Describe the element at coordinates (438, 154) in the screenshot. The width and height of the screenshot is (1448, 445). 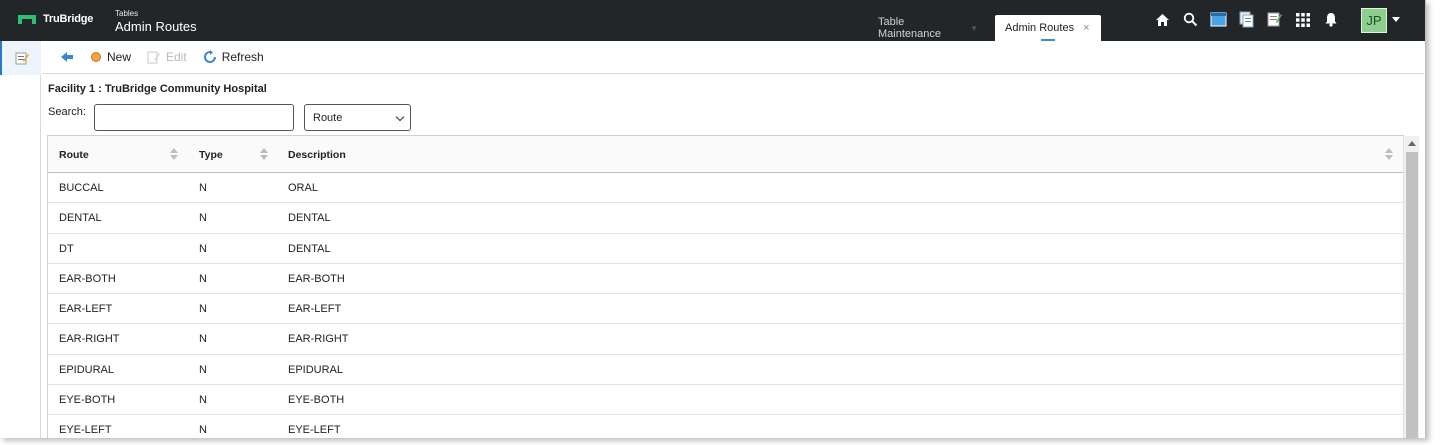
I see `column-header-description: Description` at that location.